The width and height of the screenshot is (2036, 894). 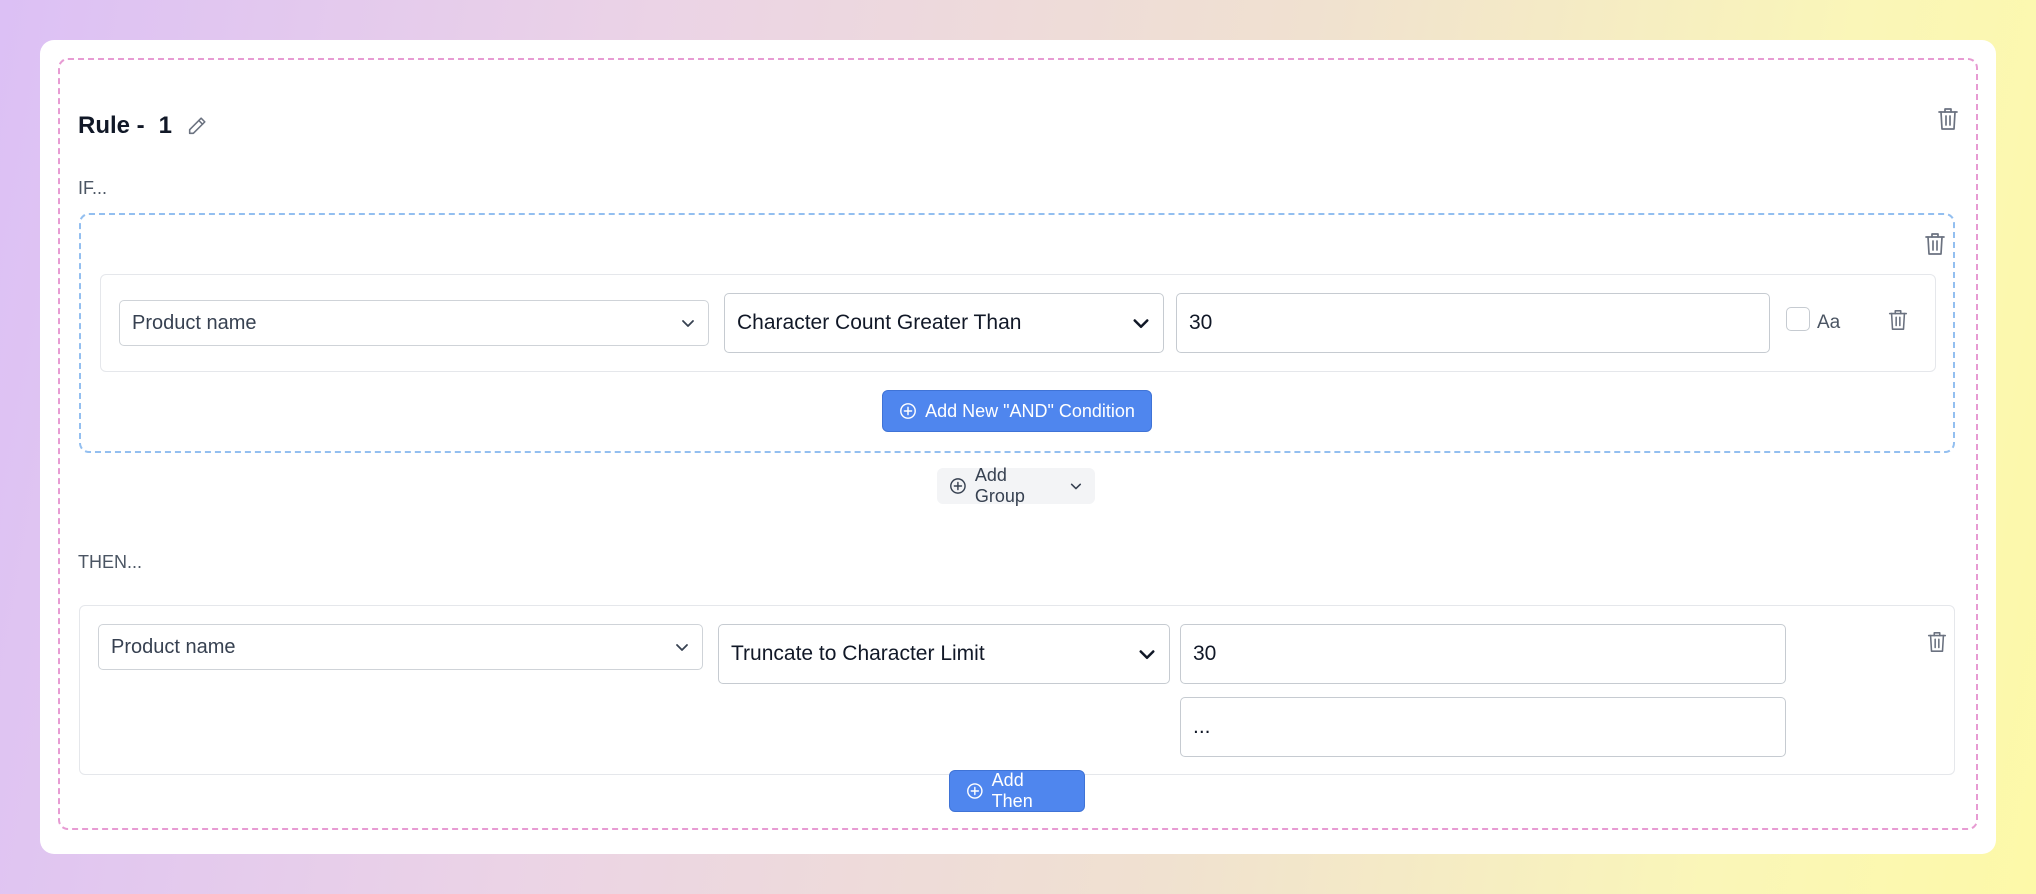 I want to click on add-then-label: Add Then, so click(x=1012, y=790).